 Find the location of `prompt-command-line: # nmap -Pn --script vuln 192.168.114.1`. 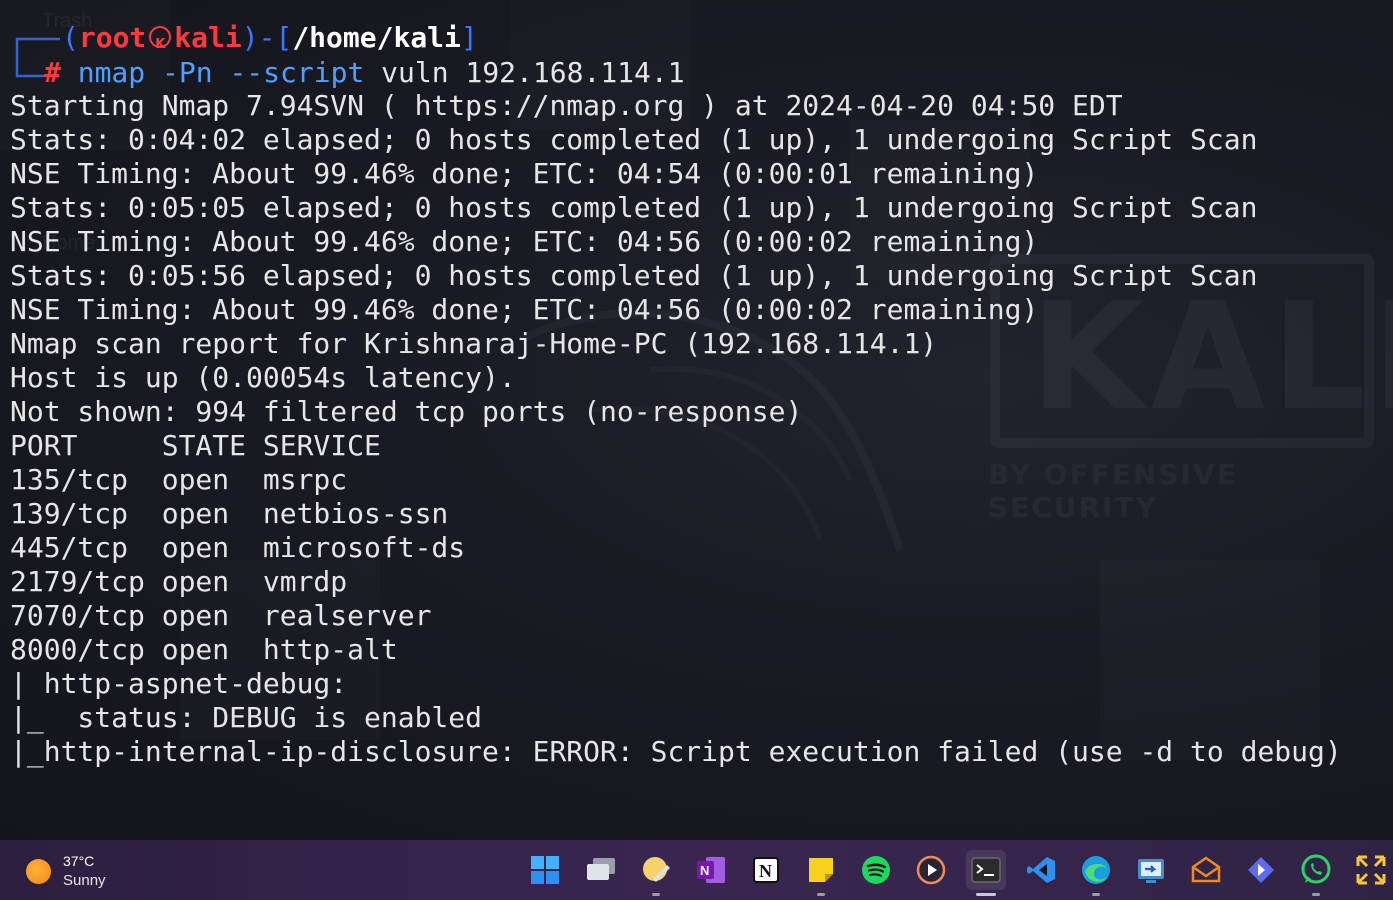

prompt-command-line: # nmap -Pn --script vuln 192.168.114.1 is located at coordinates (364, 73).